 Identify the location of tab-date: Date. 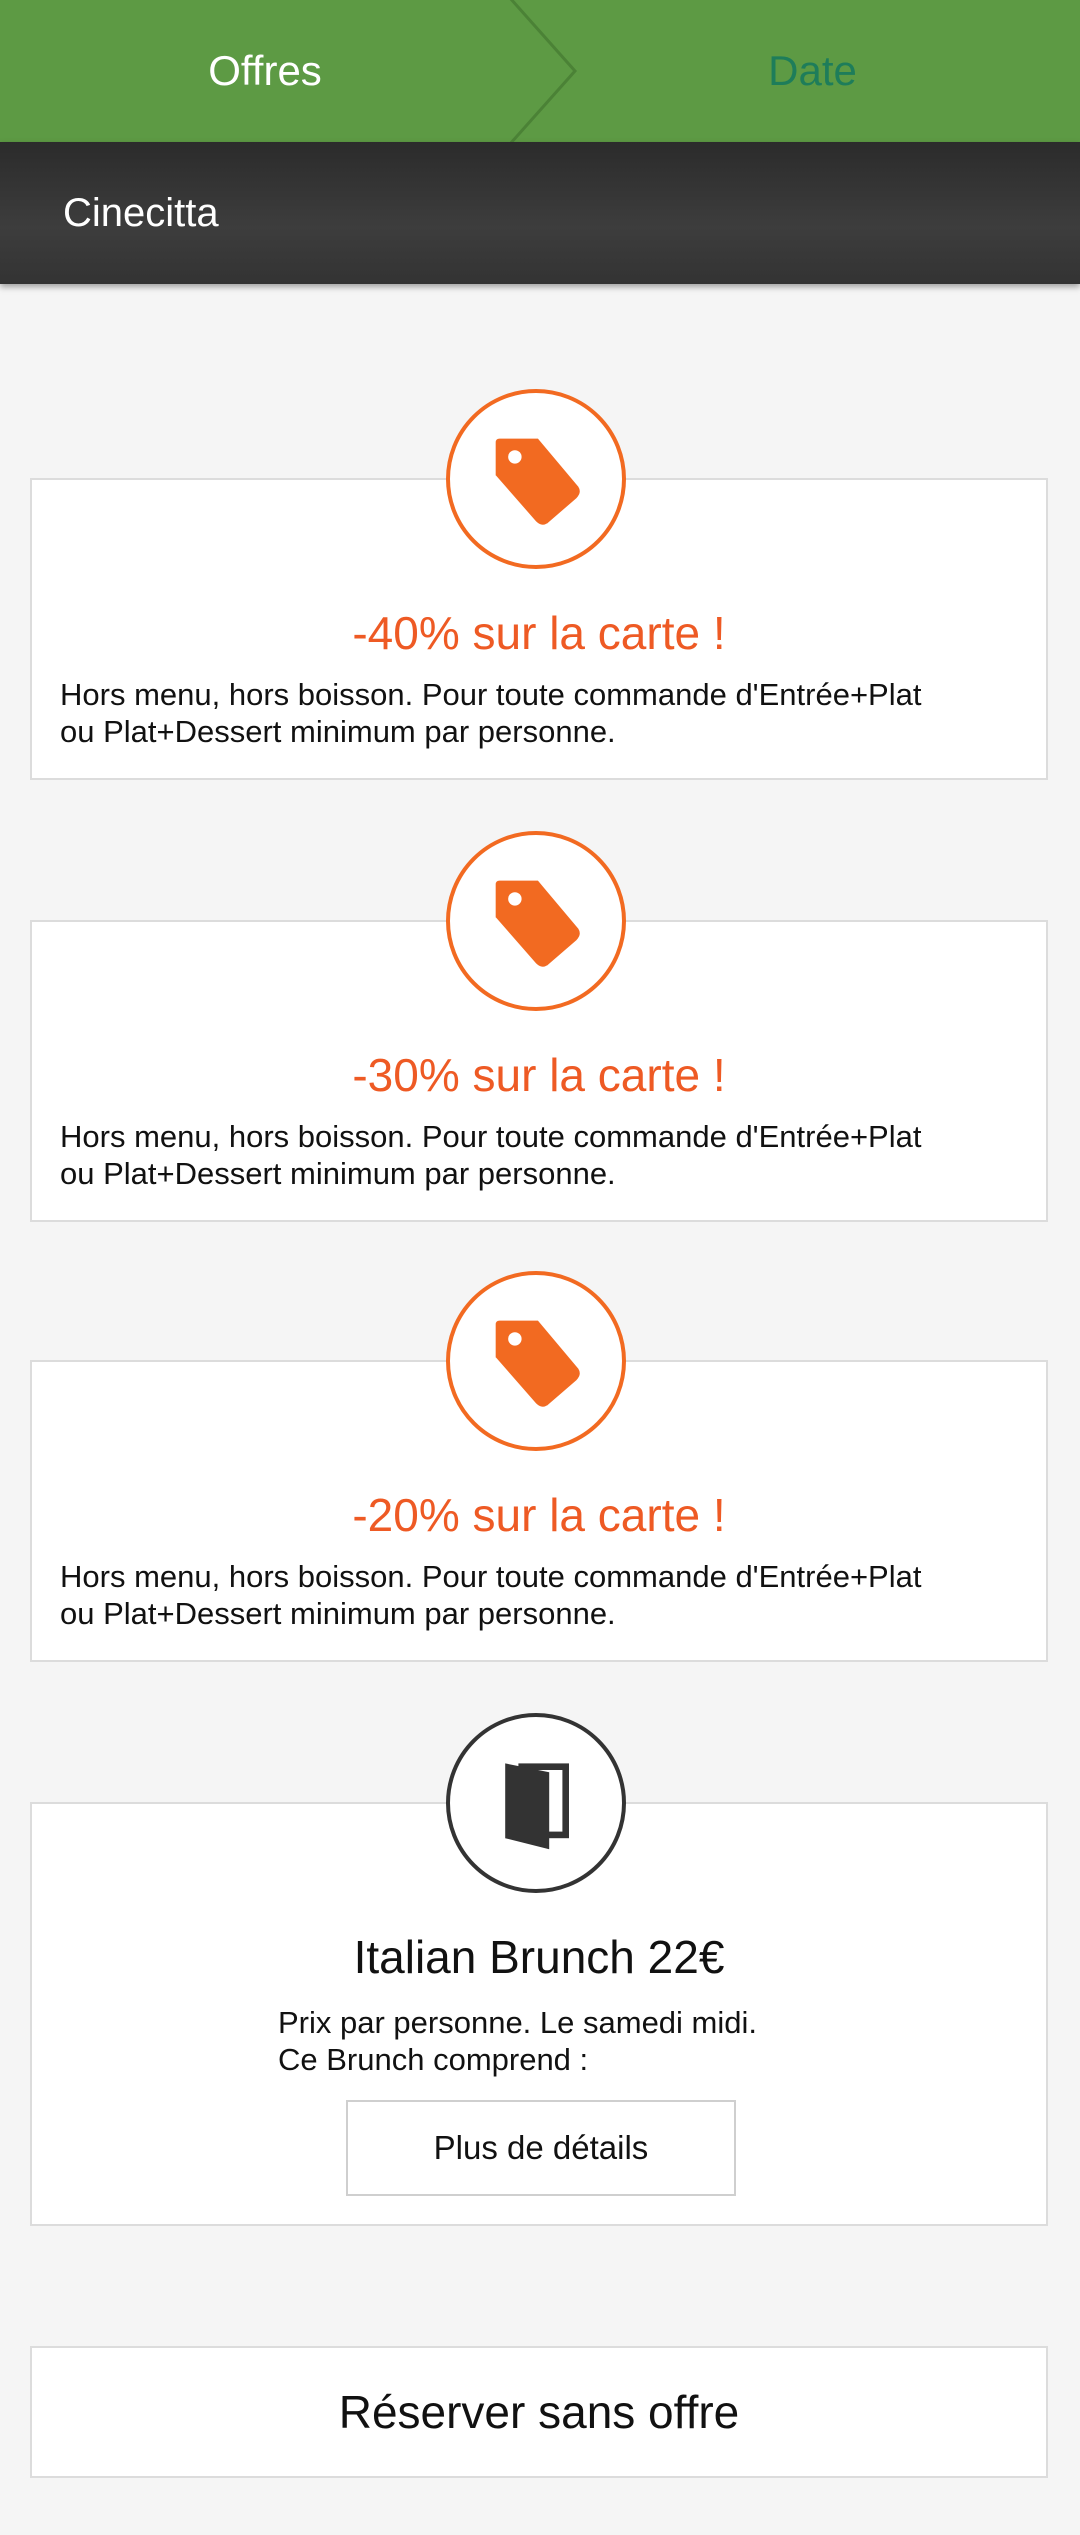
(810, 71).